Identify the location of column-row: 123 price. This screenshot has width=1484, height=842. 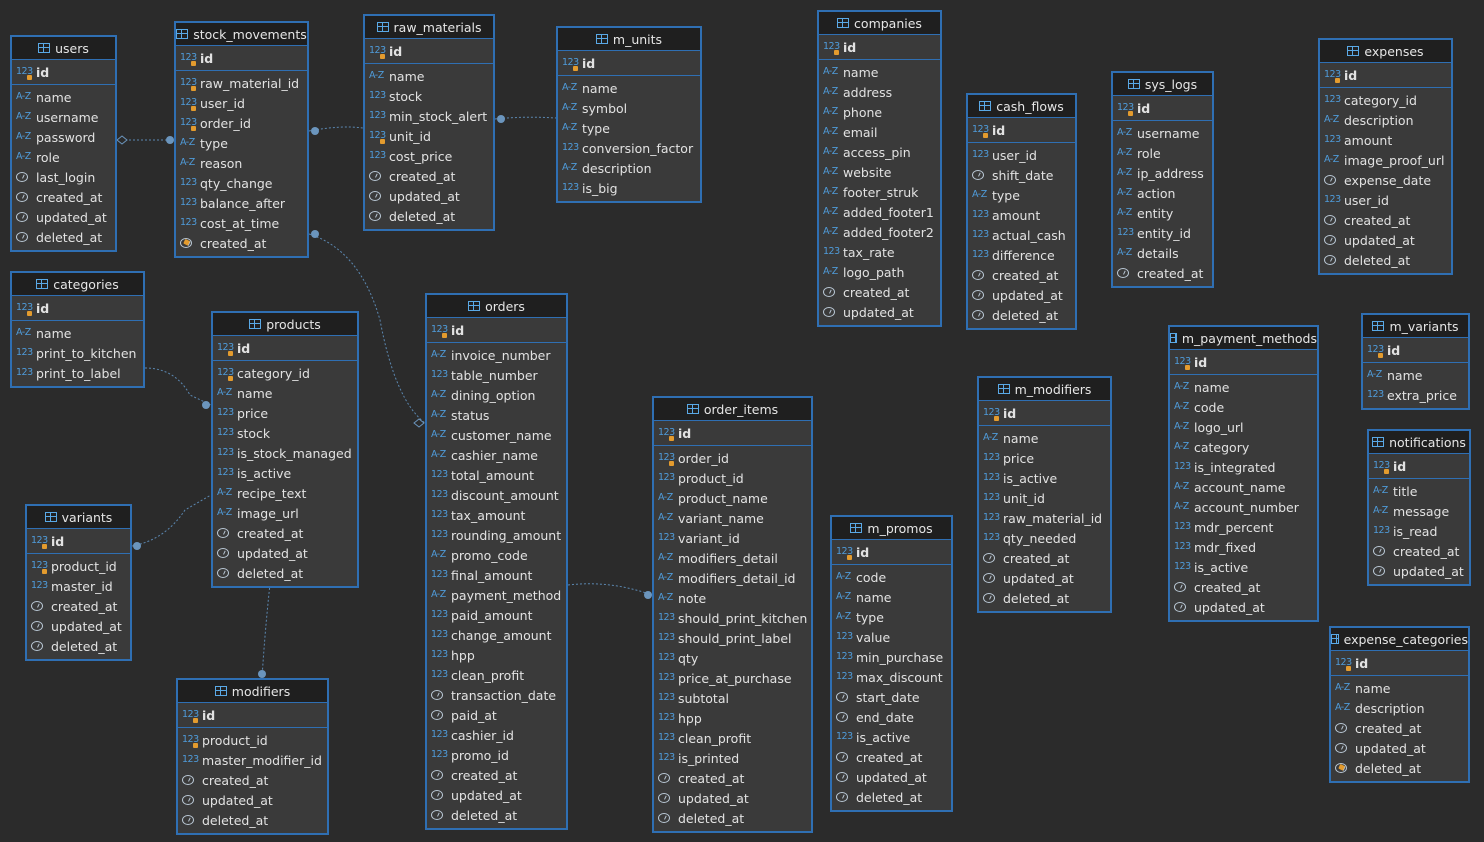
(285, 413).